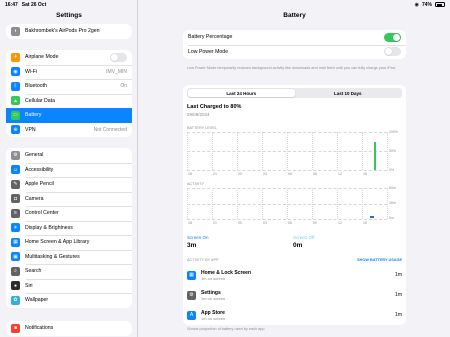 The width and height of the screenshot is (450, 337). What do you see at coordinates (30, 129) in the screenshot?
I see `sidebar-item-label: VPN` at bounding box center [30, 129].